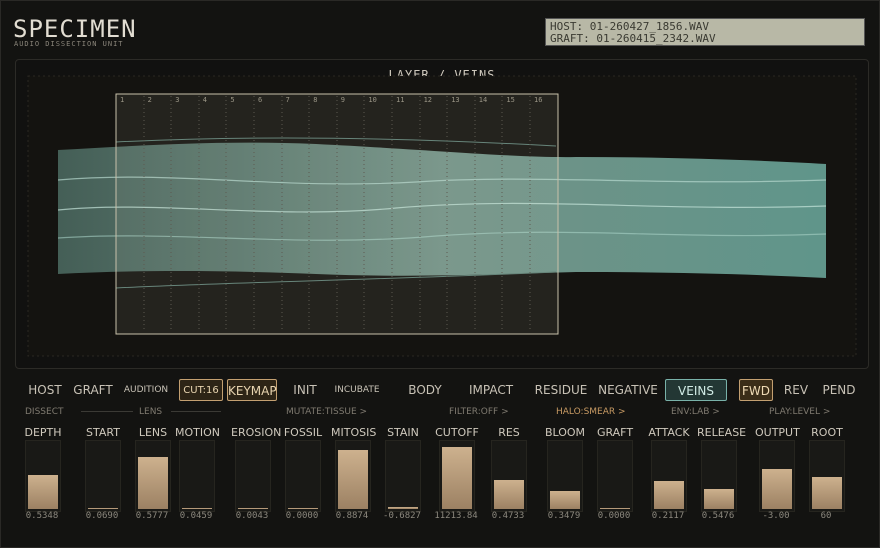 This screenshot has height=548, width=880. Describe the element at coordinates (403, 432) in the screenshot. I see `param-label-stain: STAIN` at that location.